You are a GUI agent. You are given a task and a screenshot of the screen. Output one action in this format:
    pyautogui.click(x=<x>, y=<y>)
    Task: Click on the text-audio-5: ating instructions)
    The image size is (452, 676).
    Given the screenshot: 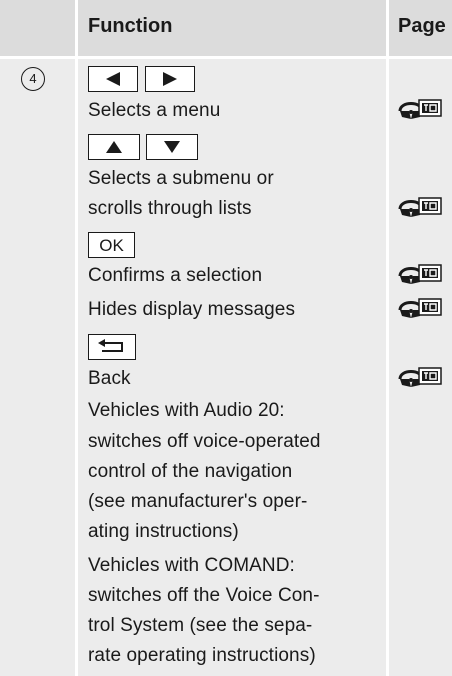 What is the action you would take?
    pyautogui.click(x=163, y=531)
    